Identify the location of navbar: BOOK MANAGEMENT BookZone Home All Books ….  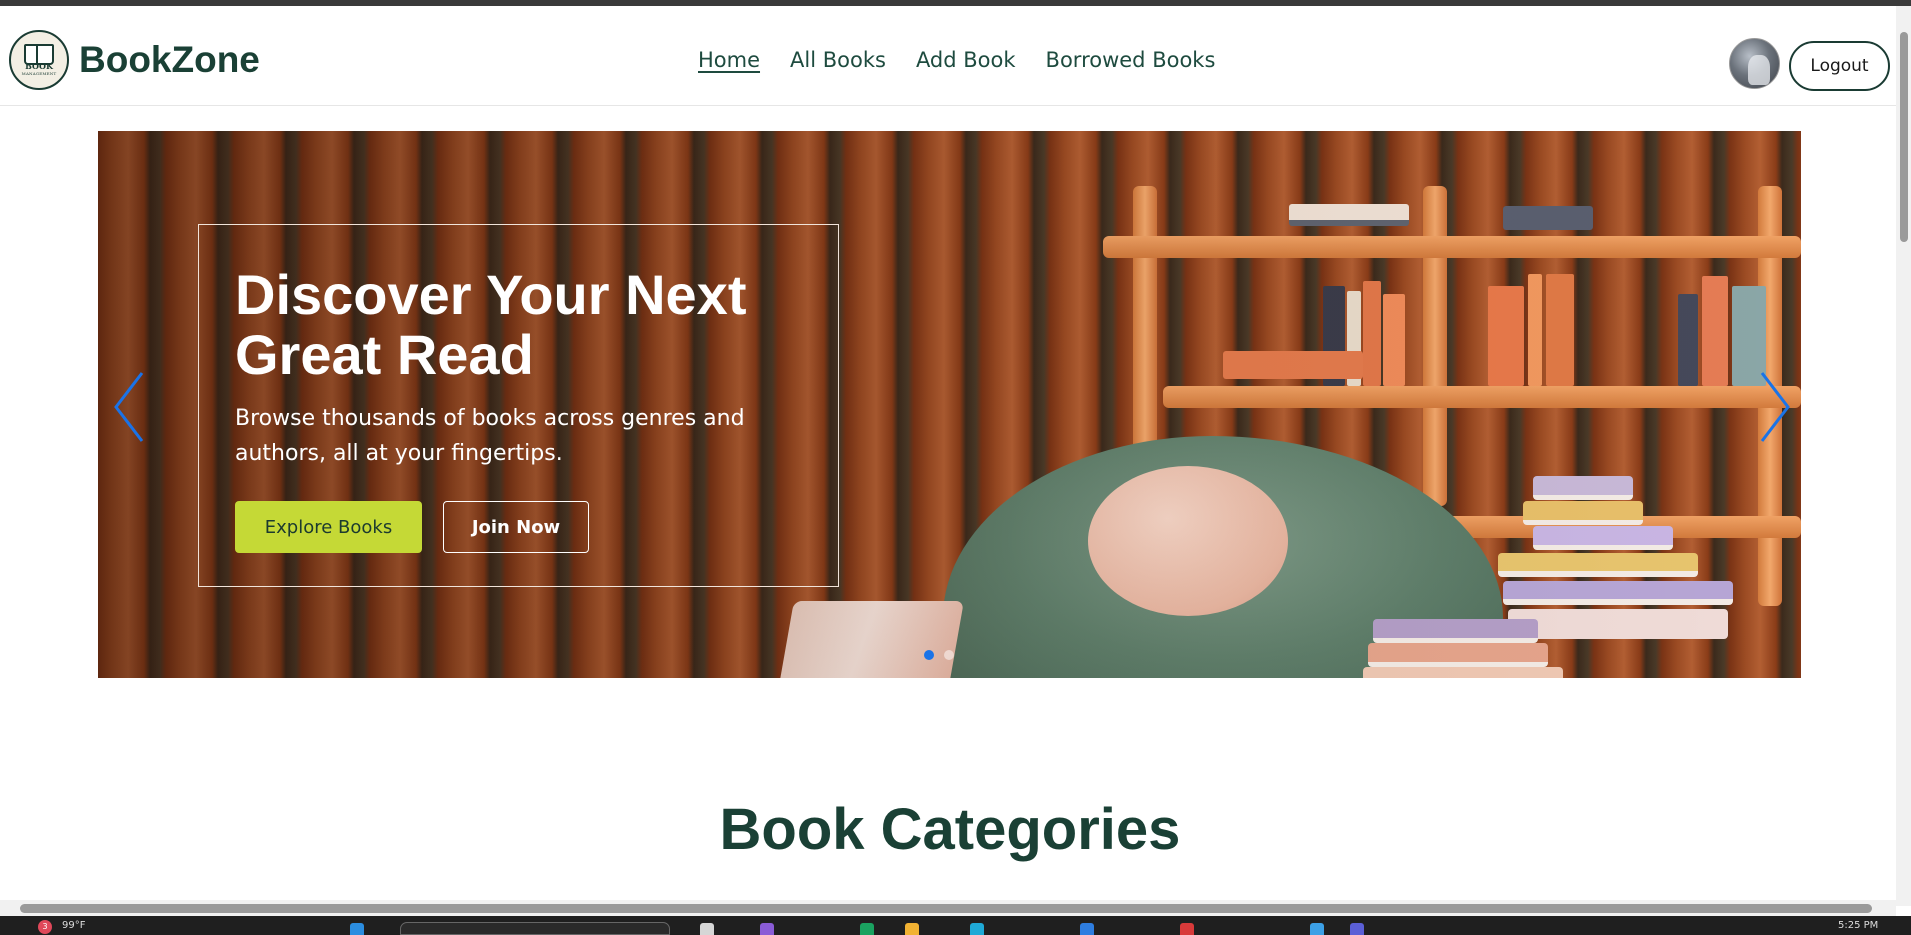
(948, 56).